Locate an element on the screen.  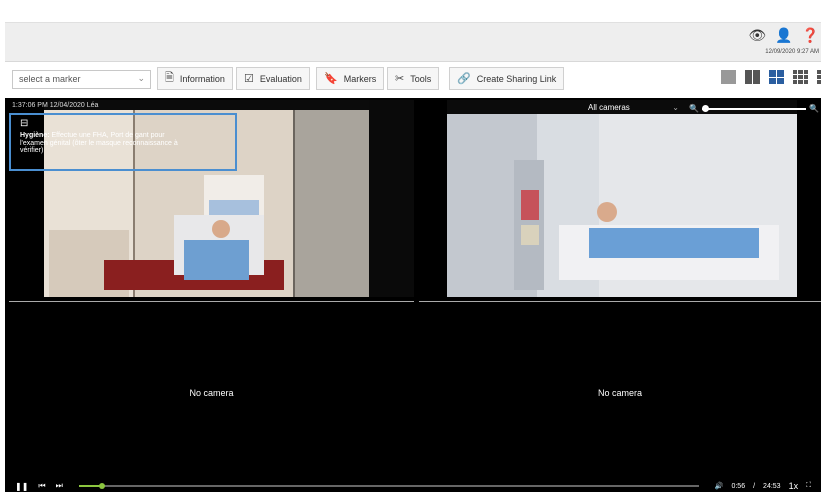
create-sharing-link-label: Create Sharing Link is located at coordinates (516, 78).